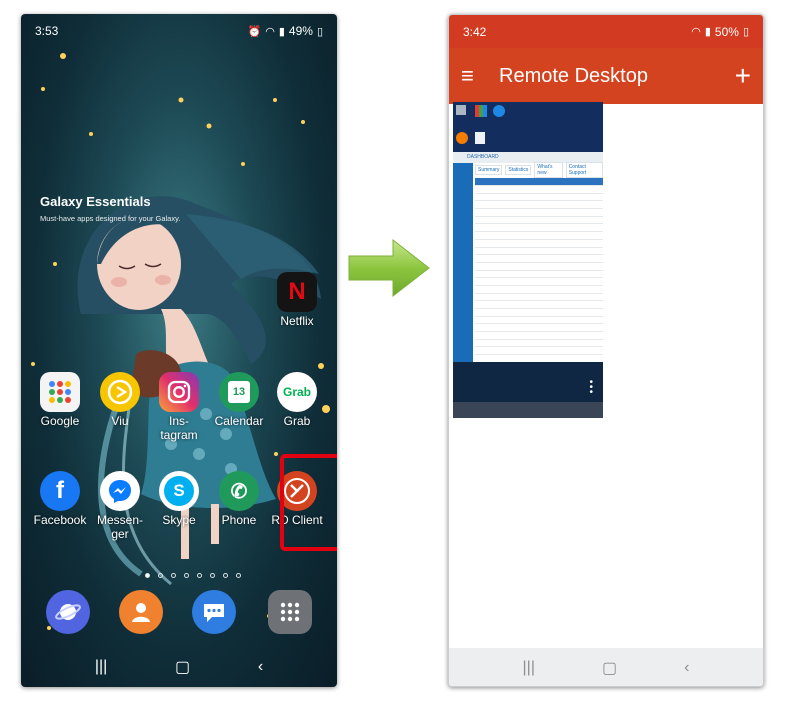 The image size is (811, 705). What do you see at coordinates (300, 31) in the screenshot?
I see `battery-percent: 49%` at bounding box center [300, 31].